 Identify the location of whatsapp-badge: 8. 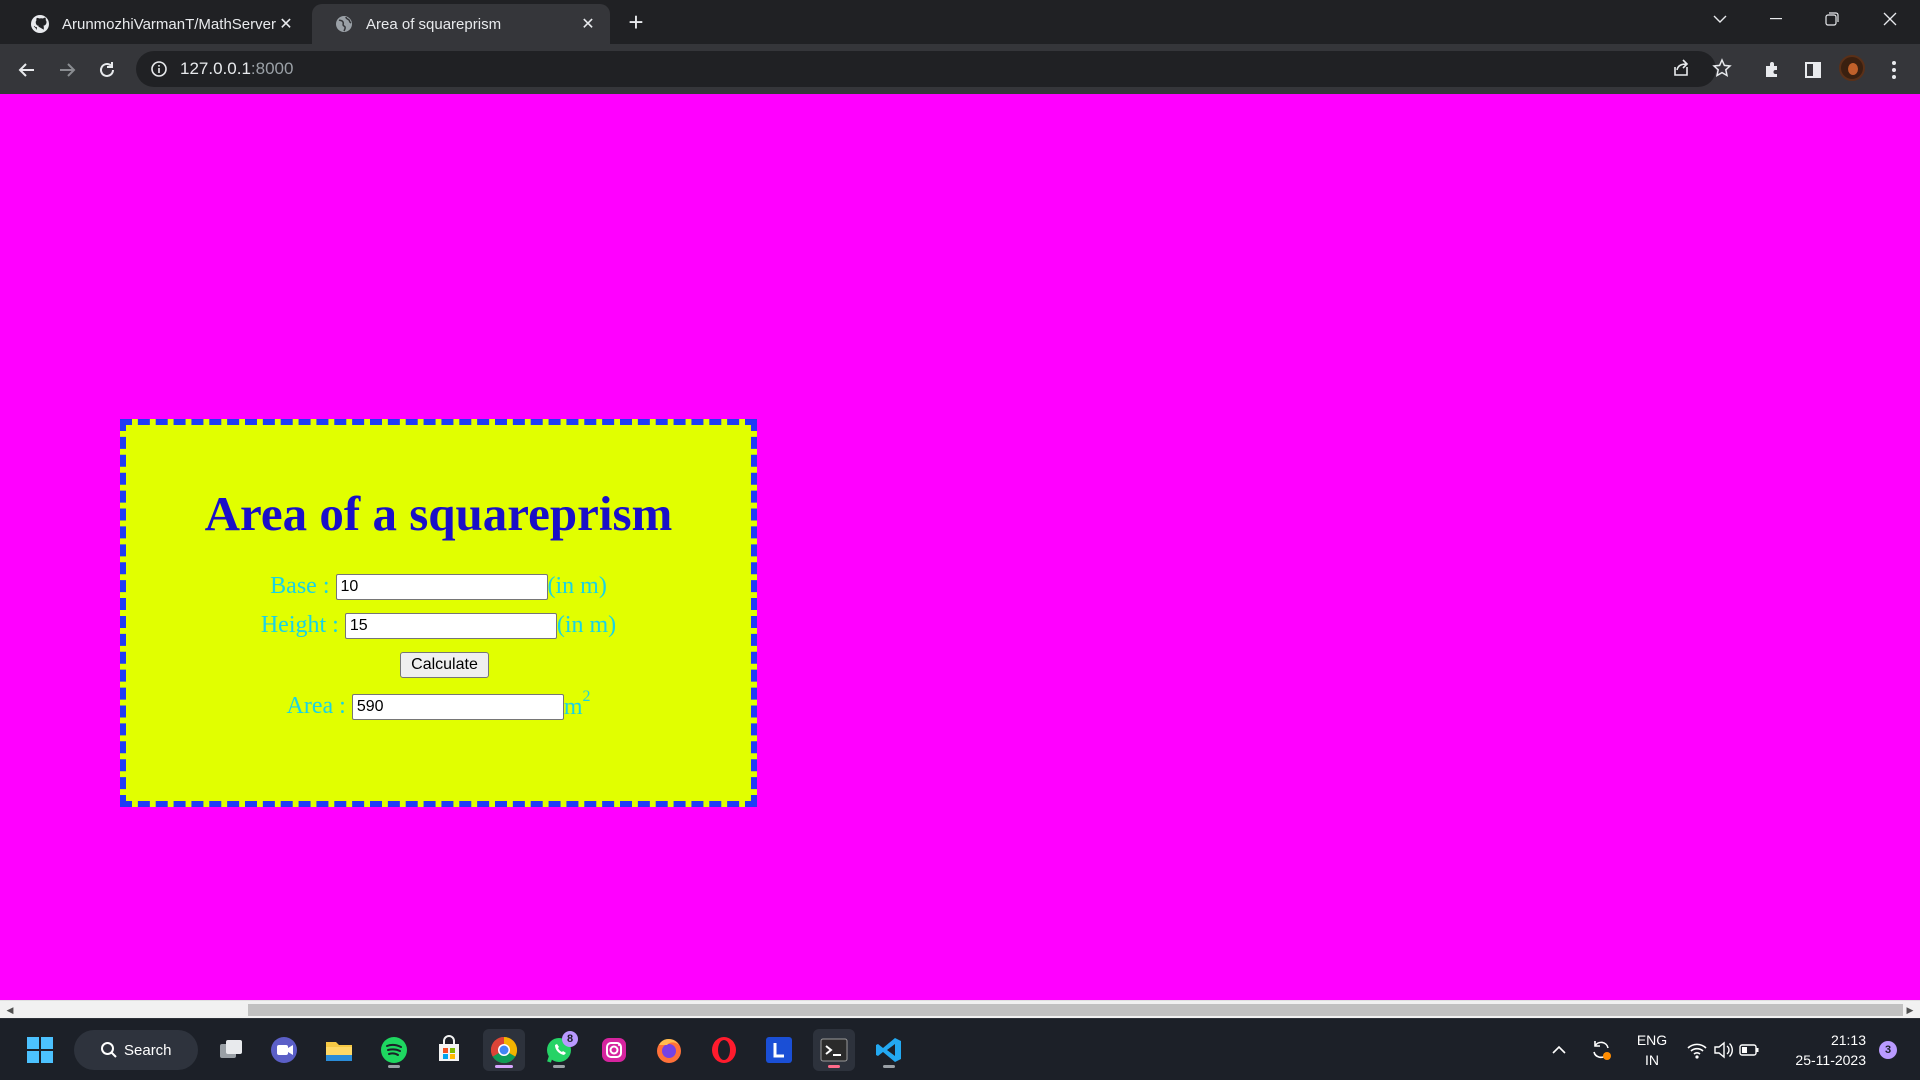
(570, 1039).